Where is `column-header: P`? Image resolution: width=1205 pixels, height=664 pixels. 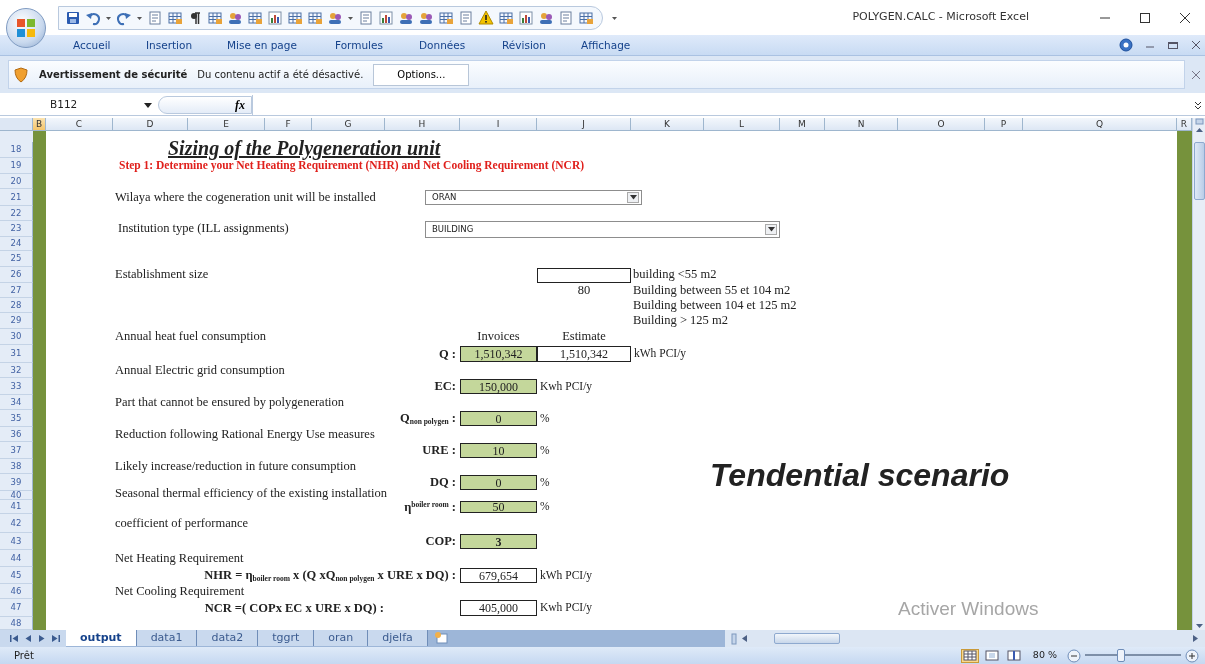
column-header: P is located at coordinates (1004, 124).